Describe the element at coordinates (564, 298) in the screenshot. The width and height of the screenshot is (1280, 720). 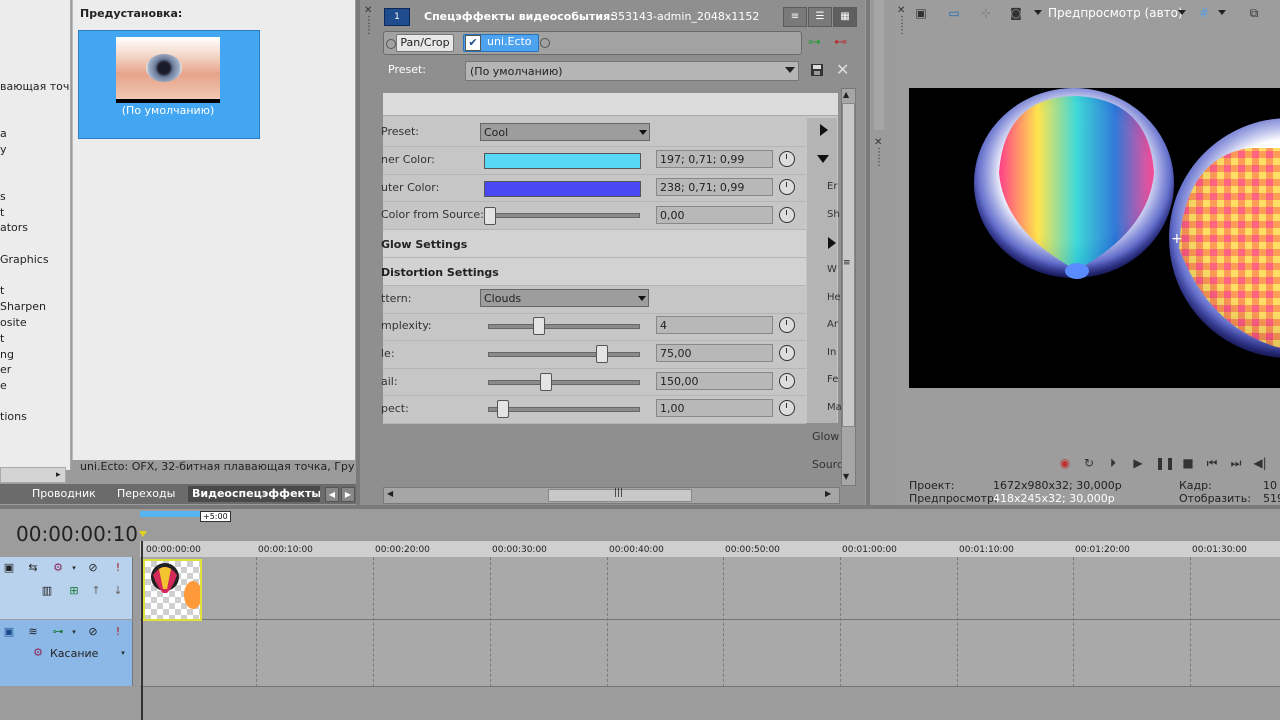
I see `pattern-dropdown: Clouds` at that location.